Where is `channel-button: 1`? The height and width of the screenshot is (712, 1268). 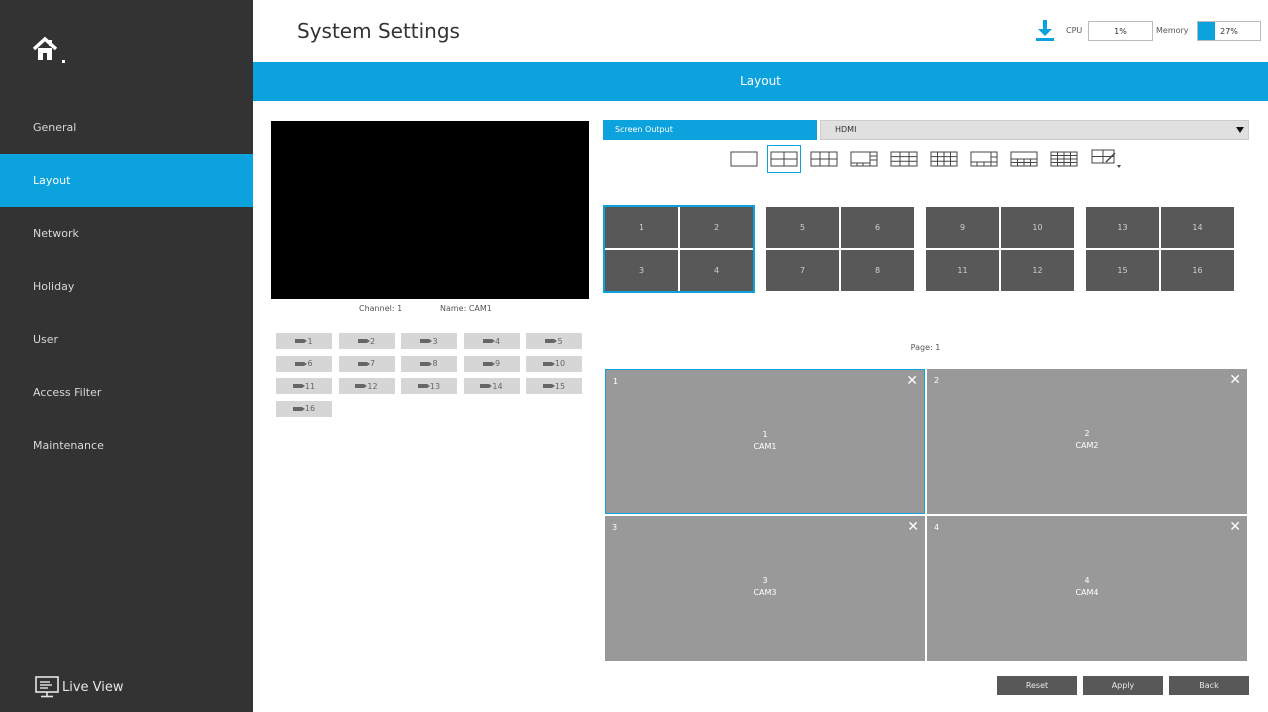 channel-button: 1 is located at coordinates (304, 341).